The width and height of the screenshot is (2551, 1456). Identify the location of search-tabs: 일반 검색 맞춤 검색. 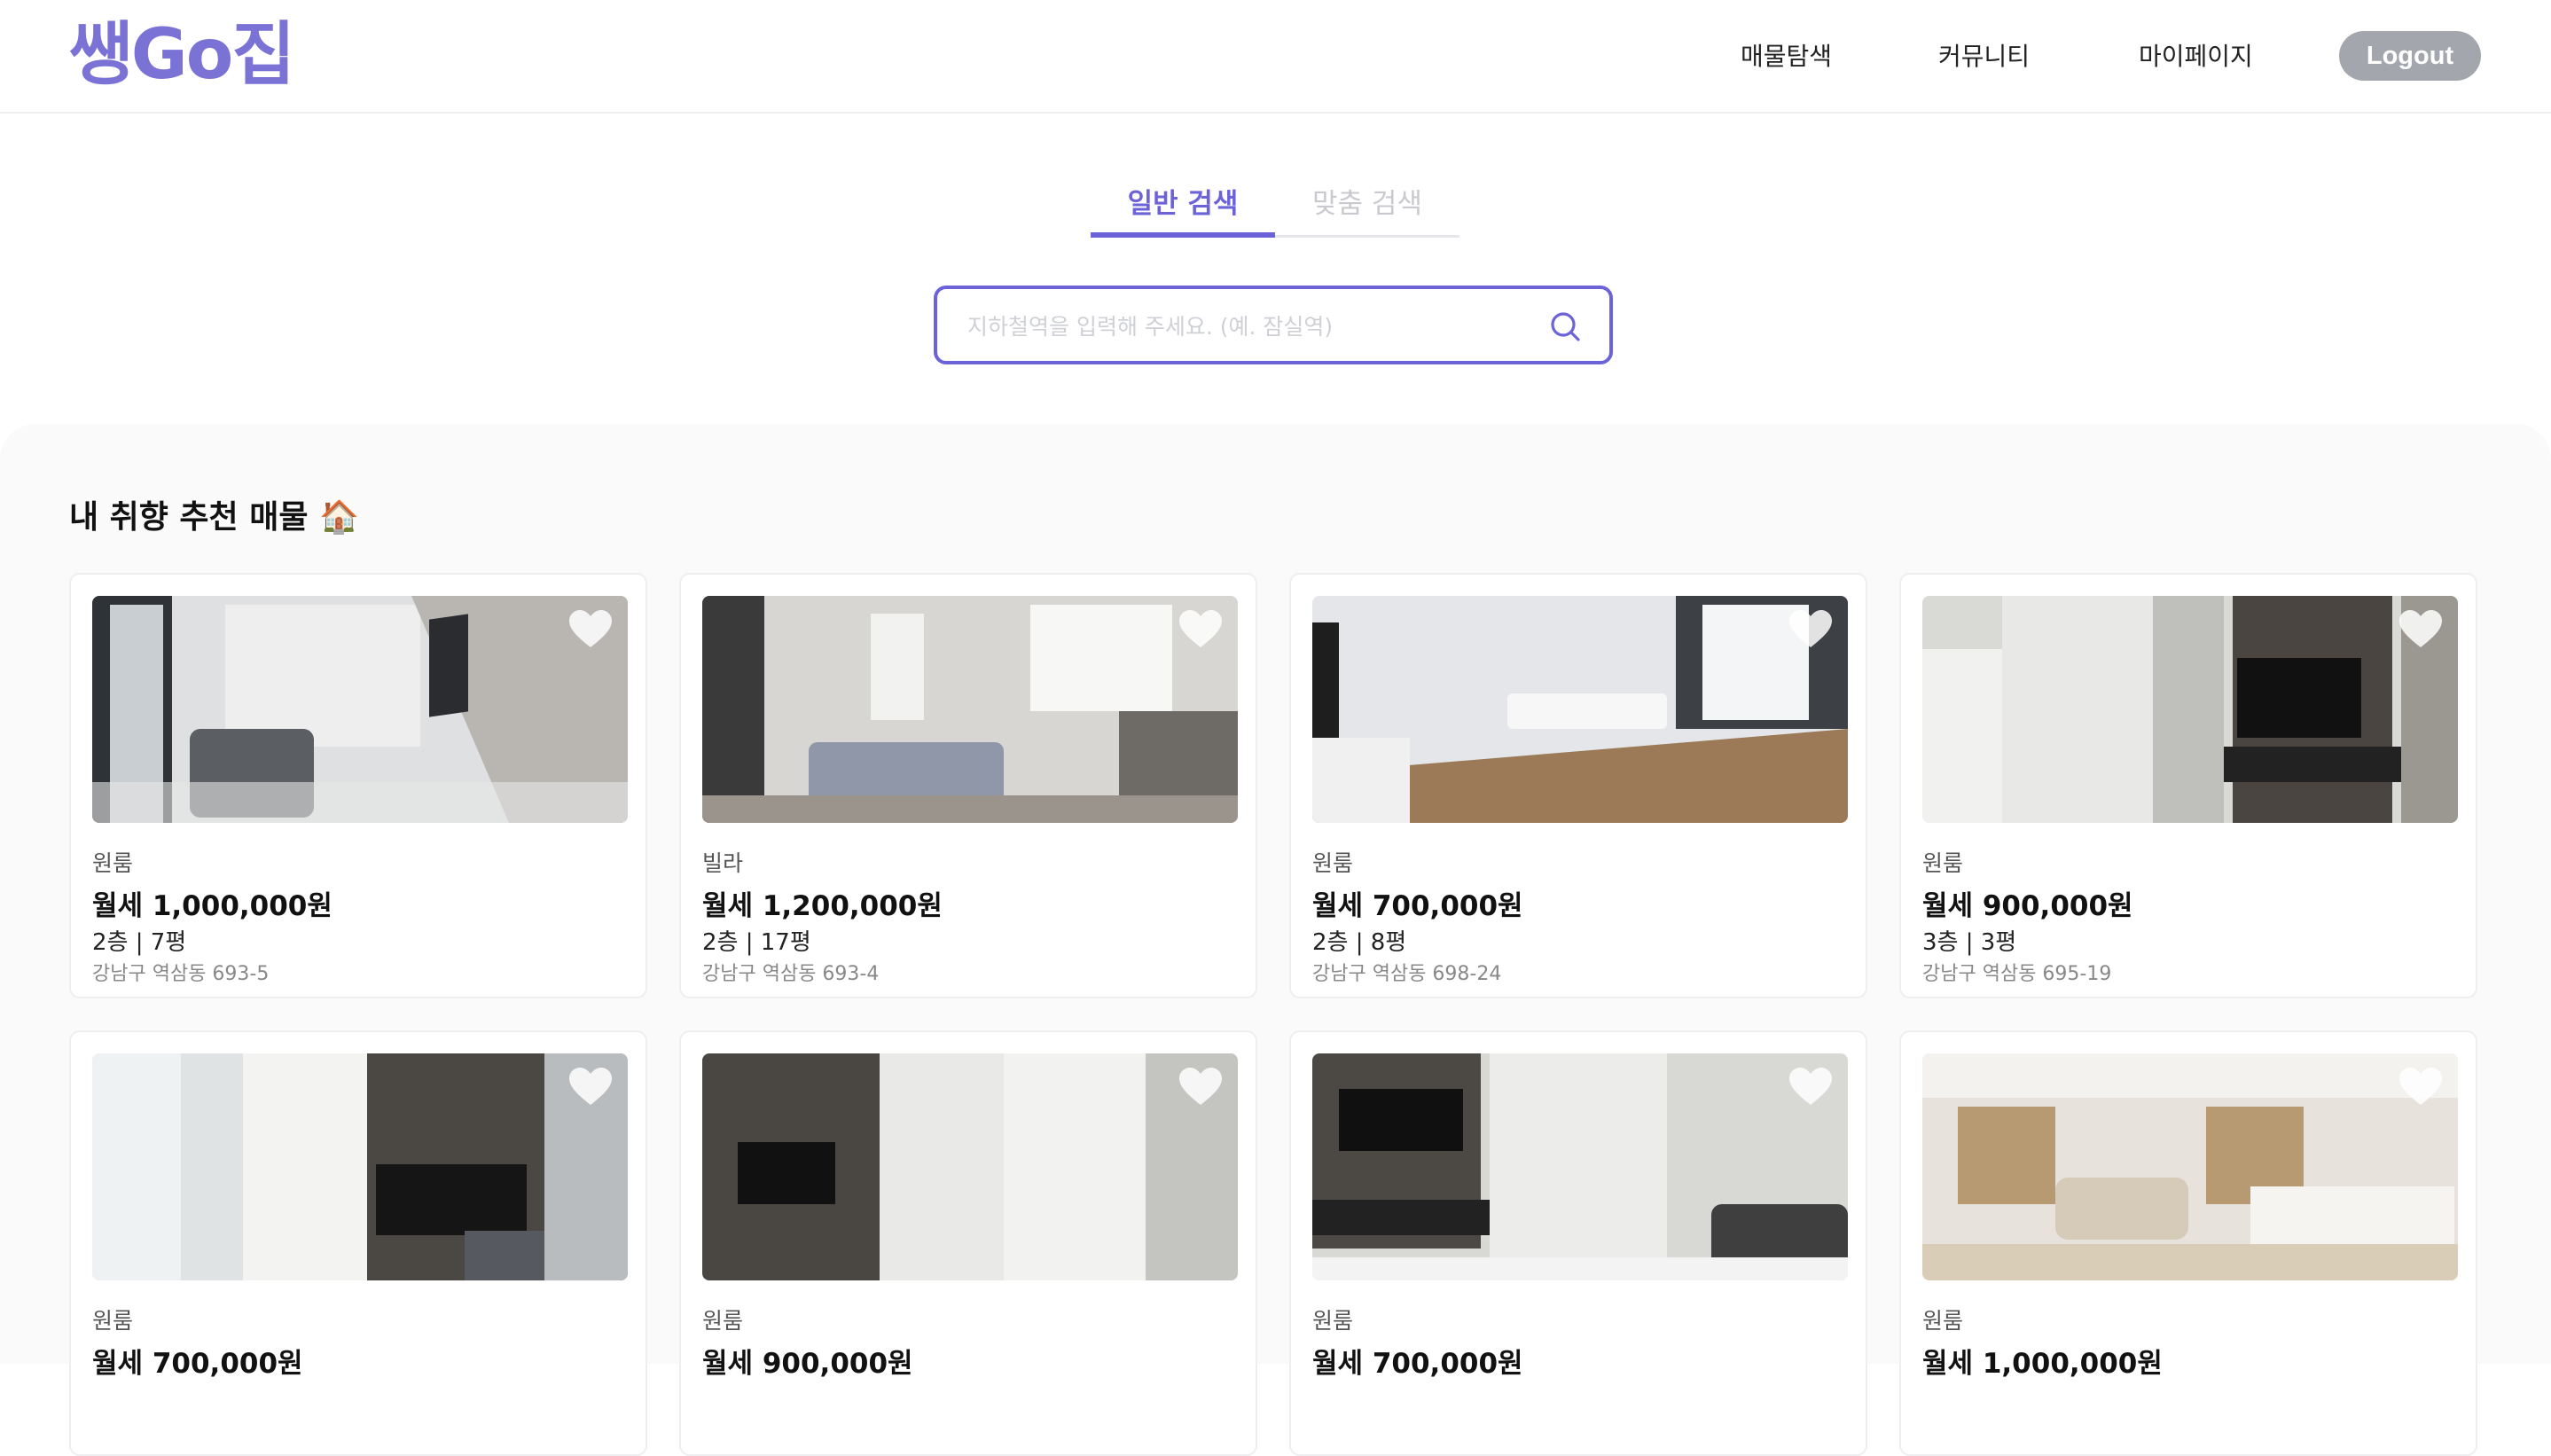
(1275, 207).